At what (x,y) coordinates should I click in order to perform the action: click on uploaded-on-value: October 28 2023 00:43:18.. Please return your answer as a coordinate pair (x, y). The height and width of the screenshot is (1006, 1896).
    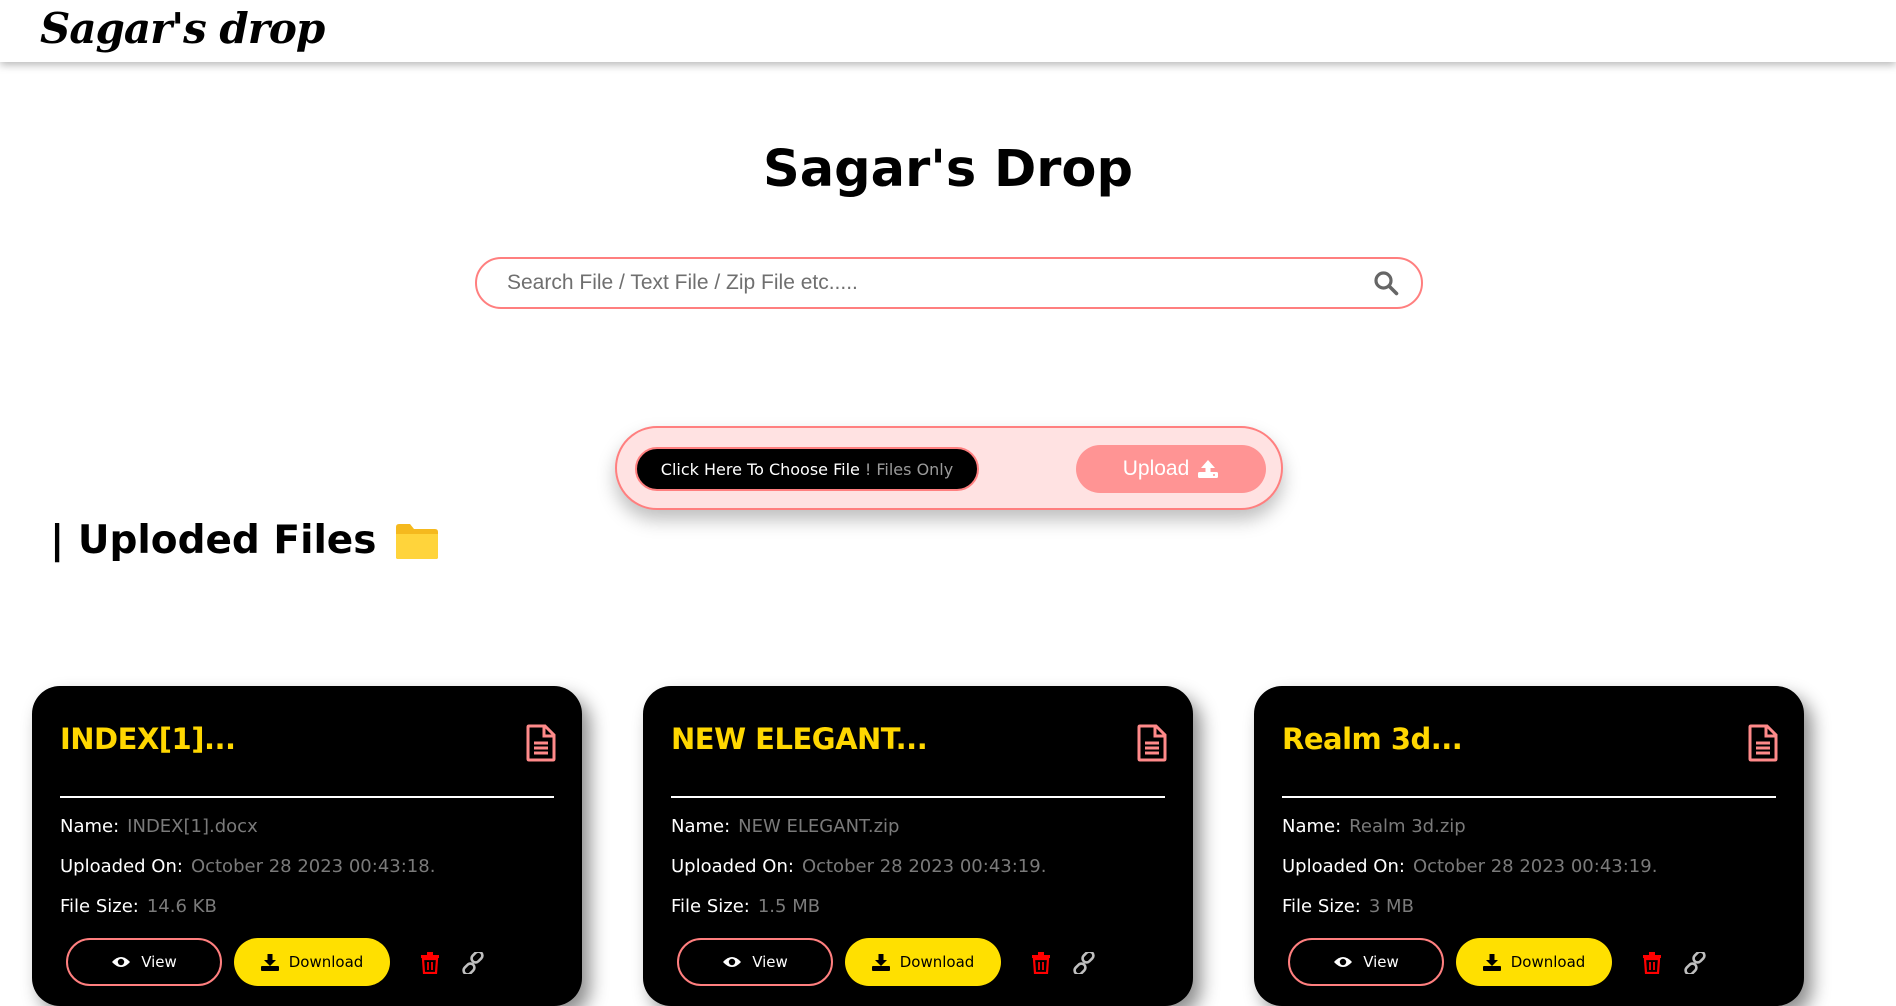
    Looking at the image, I should click on (313, 866).